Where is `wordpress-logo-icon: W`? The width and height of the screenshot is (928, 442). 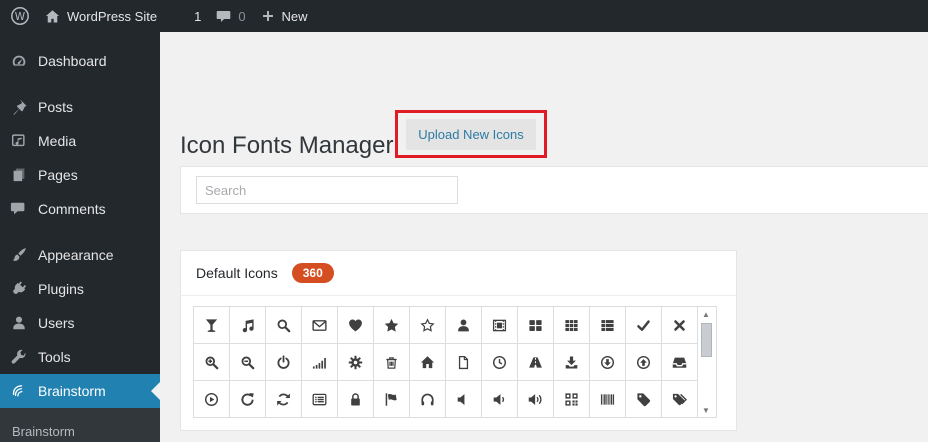
wordpress-logo-icon: W is located at coordinates (20, 16).